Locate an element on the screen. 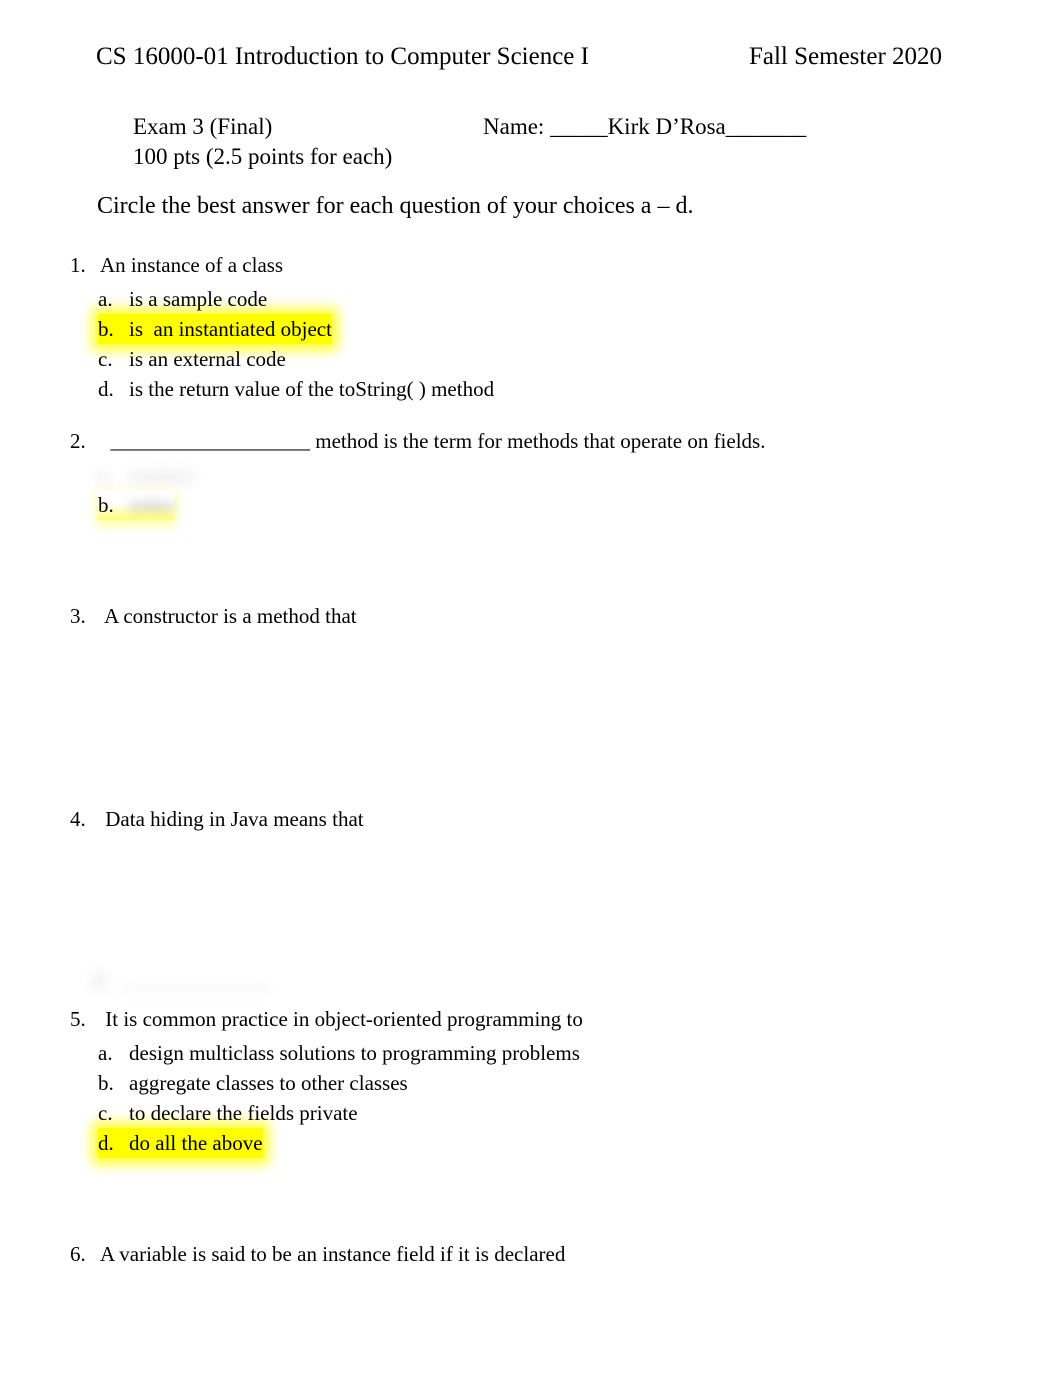  question-4: 4. Data hiding in Java means that is located at coordinates (550, 820).